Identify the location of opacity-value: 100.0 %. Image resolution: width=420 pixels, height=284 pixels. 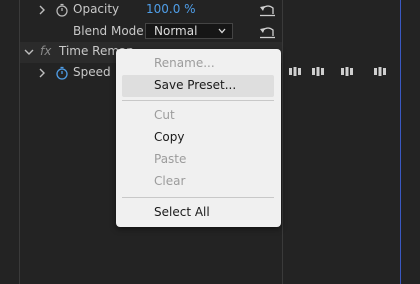
(171, 9).